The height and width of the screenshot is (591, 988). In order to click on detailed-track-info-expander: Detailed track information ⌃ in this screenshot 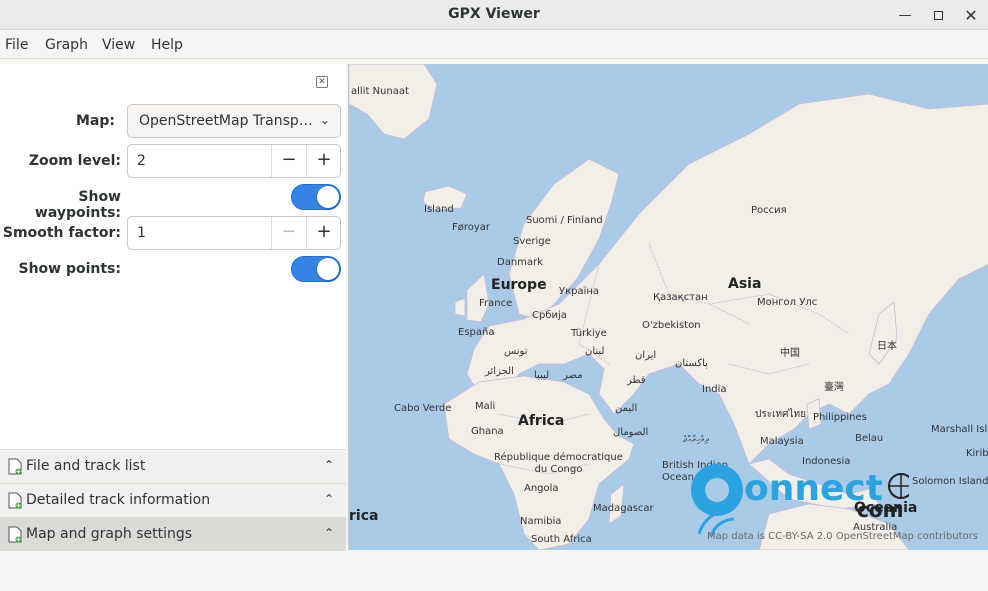, I will do `click(173, 500)`.